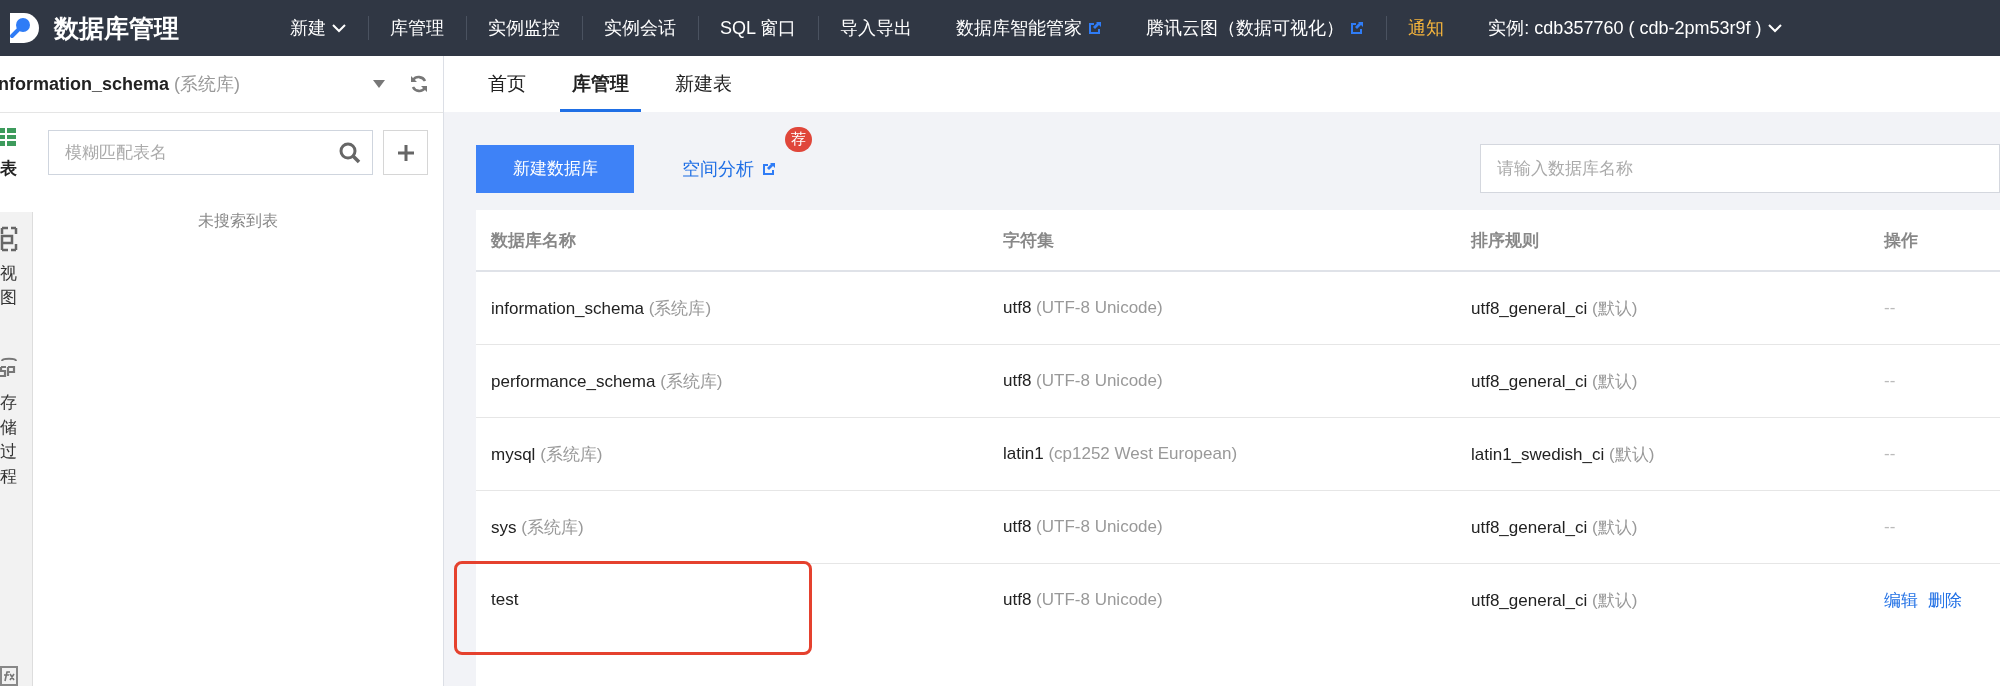 Image resolution: width=2000 pixels, height=686 pixels. What do you see at coordinates (729, 168) in the screenshot?
I see `space-analysis-link: 空间分析` at bounding box center [729, 168].